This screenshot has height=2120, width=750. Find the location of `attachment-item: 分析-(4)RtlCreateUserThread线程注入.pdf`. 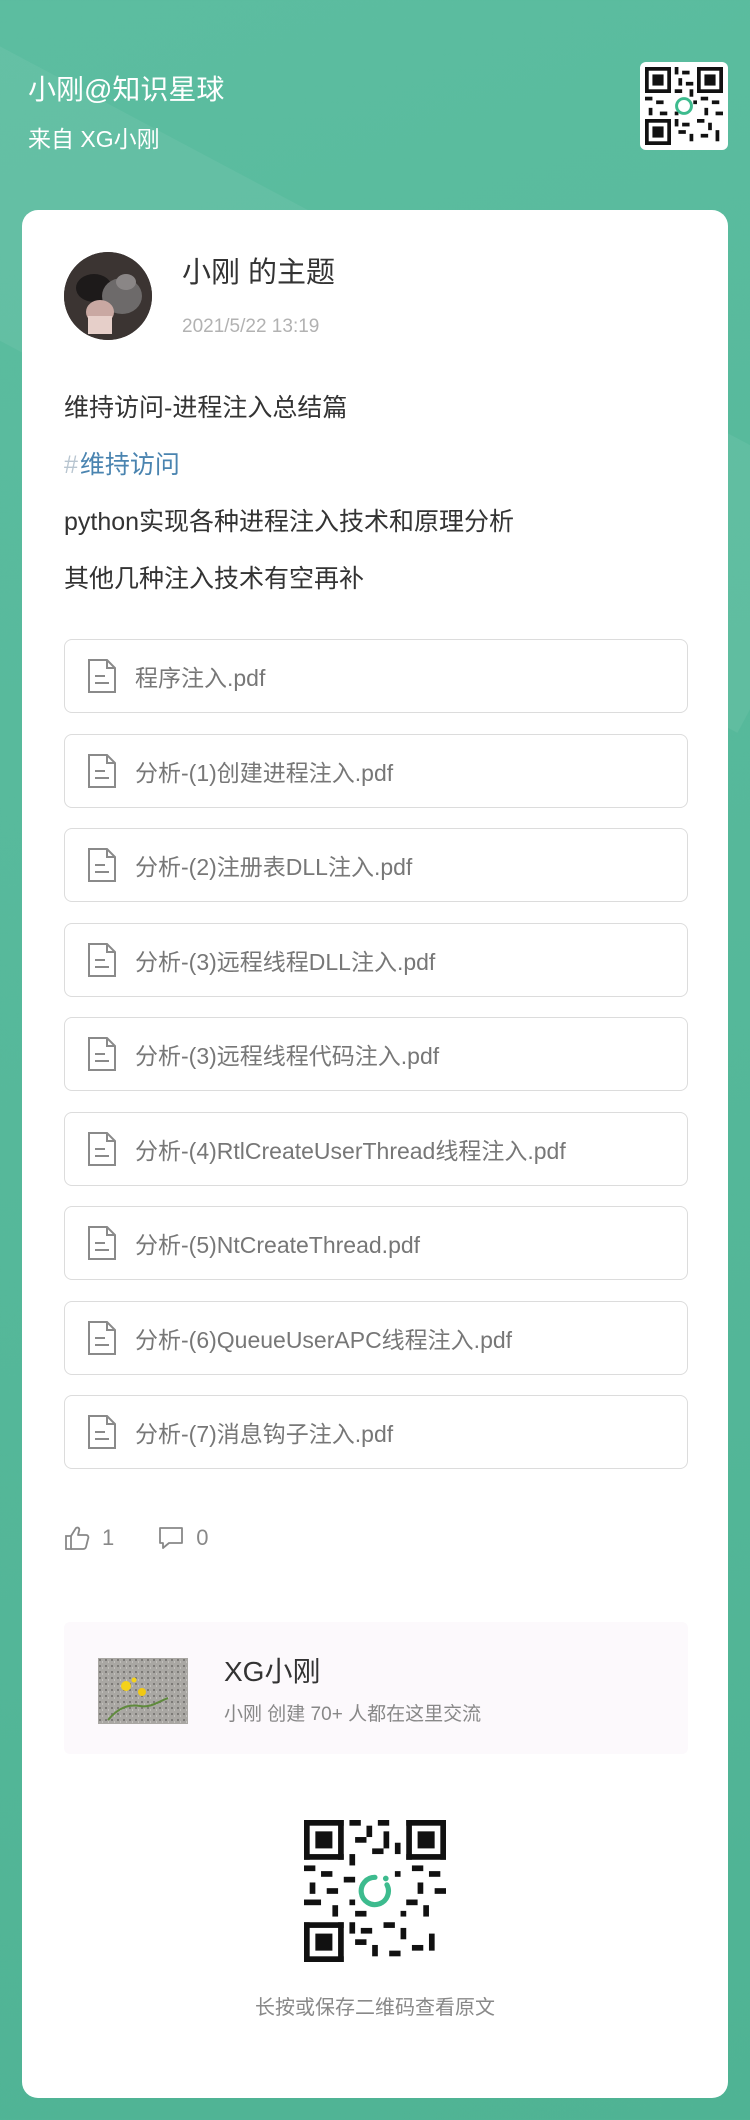

attachment-item: 分析-(4)RtlCreateUserThread线程注入.pdf is located at coordinates (376, 1148).